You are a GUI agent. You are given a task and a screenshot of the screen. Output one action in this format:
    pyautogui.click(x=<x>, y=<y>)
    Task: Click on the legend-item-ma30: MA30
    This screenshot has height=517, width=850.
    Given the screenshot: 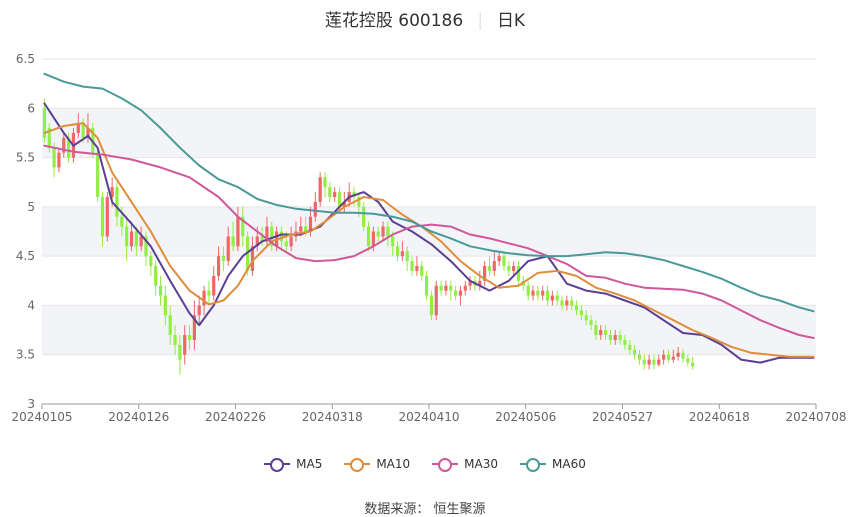 What is the action you would take?
    pyautogui.click(x=465, y=464)
    